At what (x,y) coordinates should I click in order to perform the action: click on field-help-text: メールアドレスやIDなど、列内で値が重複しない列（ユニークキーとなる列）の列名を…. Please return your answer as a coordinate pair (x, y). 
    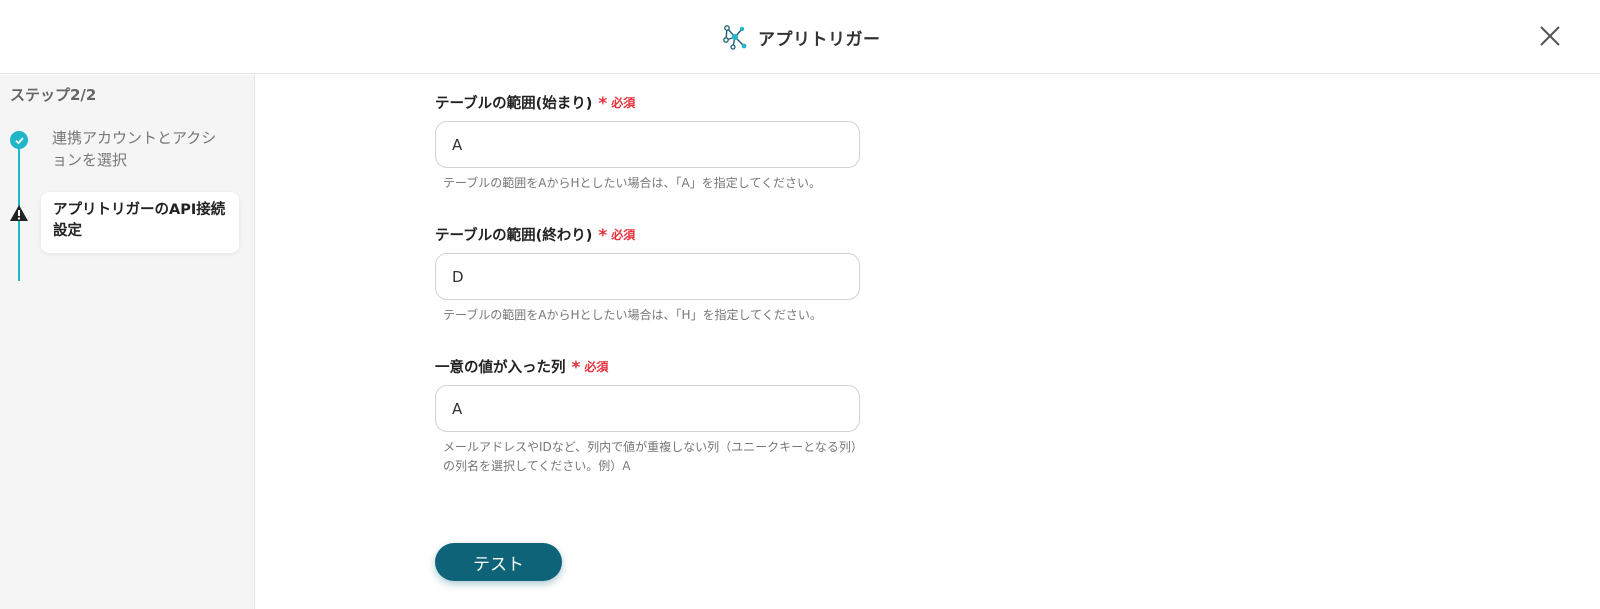
    Looking at the image, I should click on (650, 456).